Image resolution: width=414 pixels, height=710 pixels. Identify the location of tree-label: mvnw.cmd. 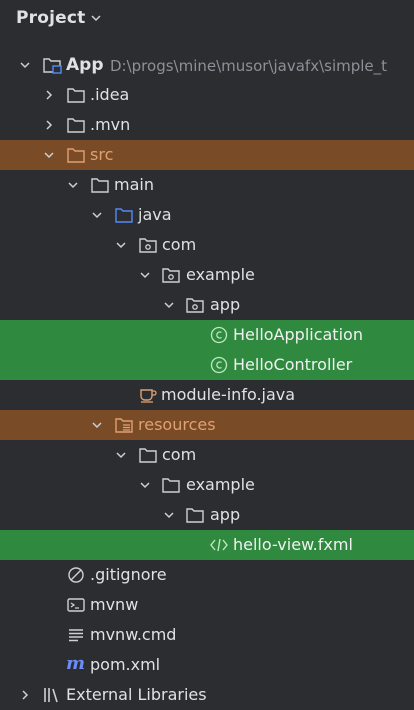
(133, 634).